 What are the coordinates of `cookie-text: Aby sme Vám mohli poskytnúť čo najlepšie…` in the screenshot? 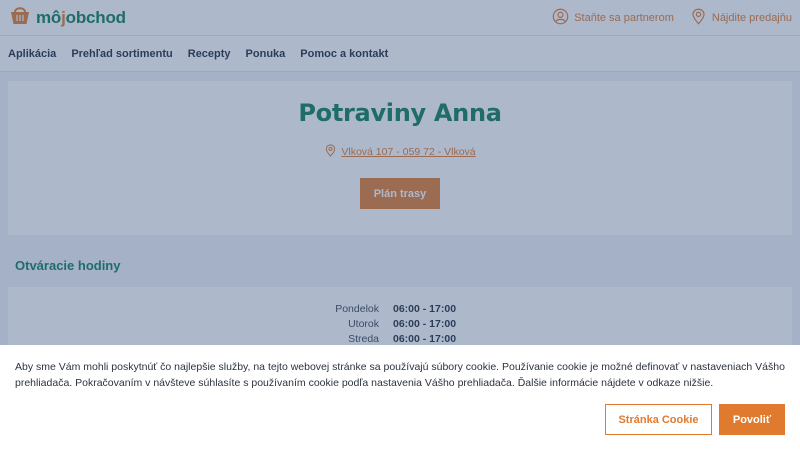 It's located at (400, 375).